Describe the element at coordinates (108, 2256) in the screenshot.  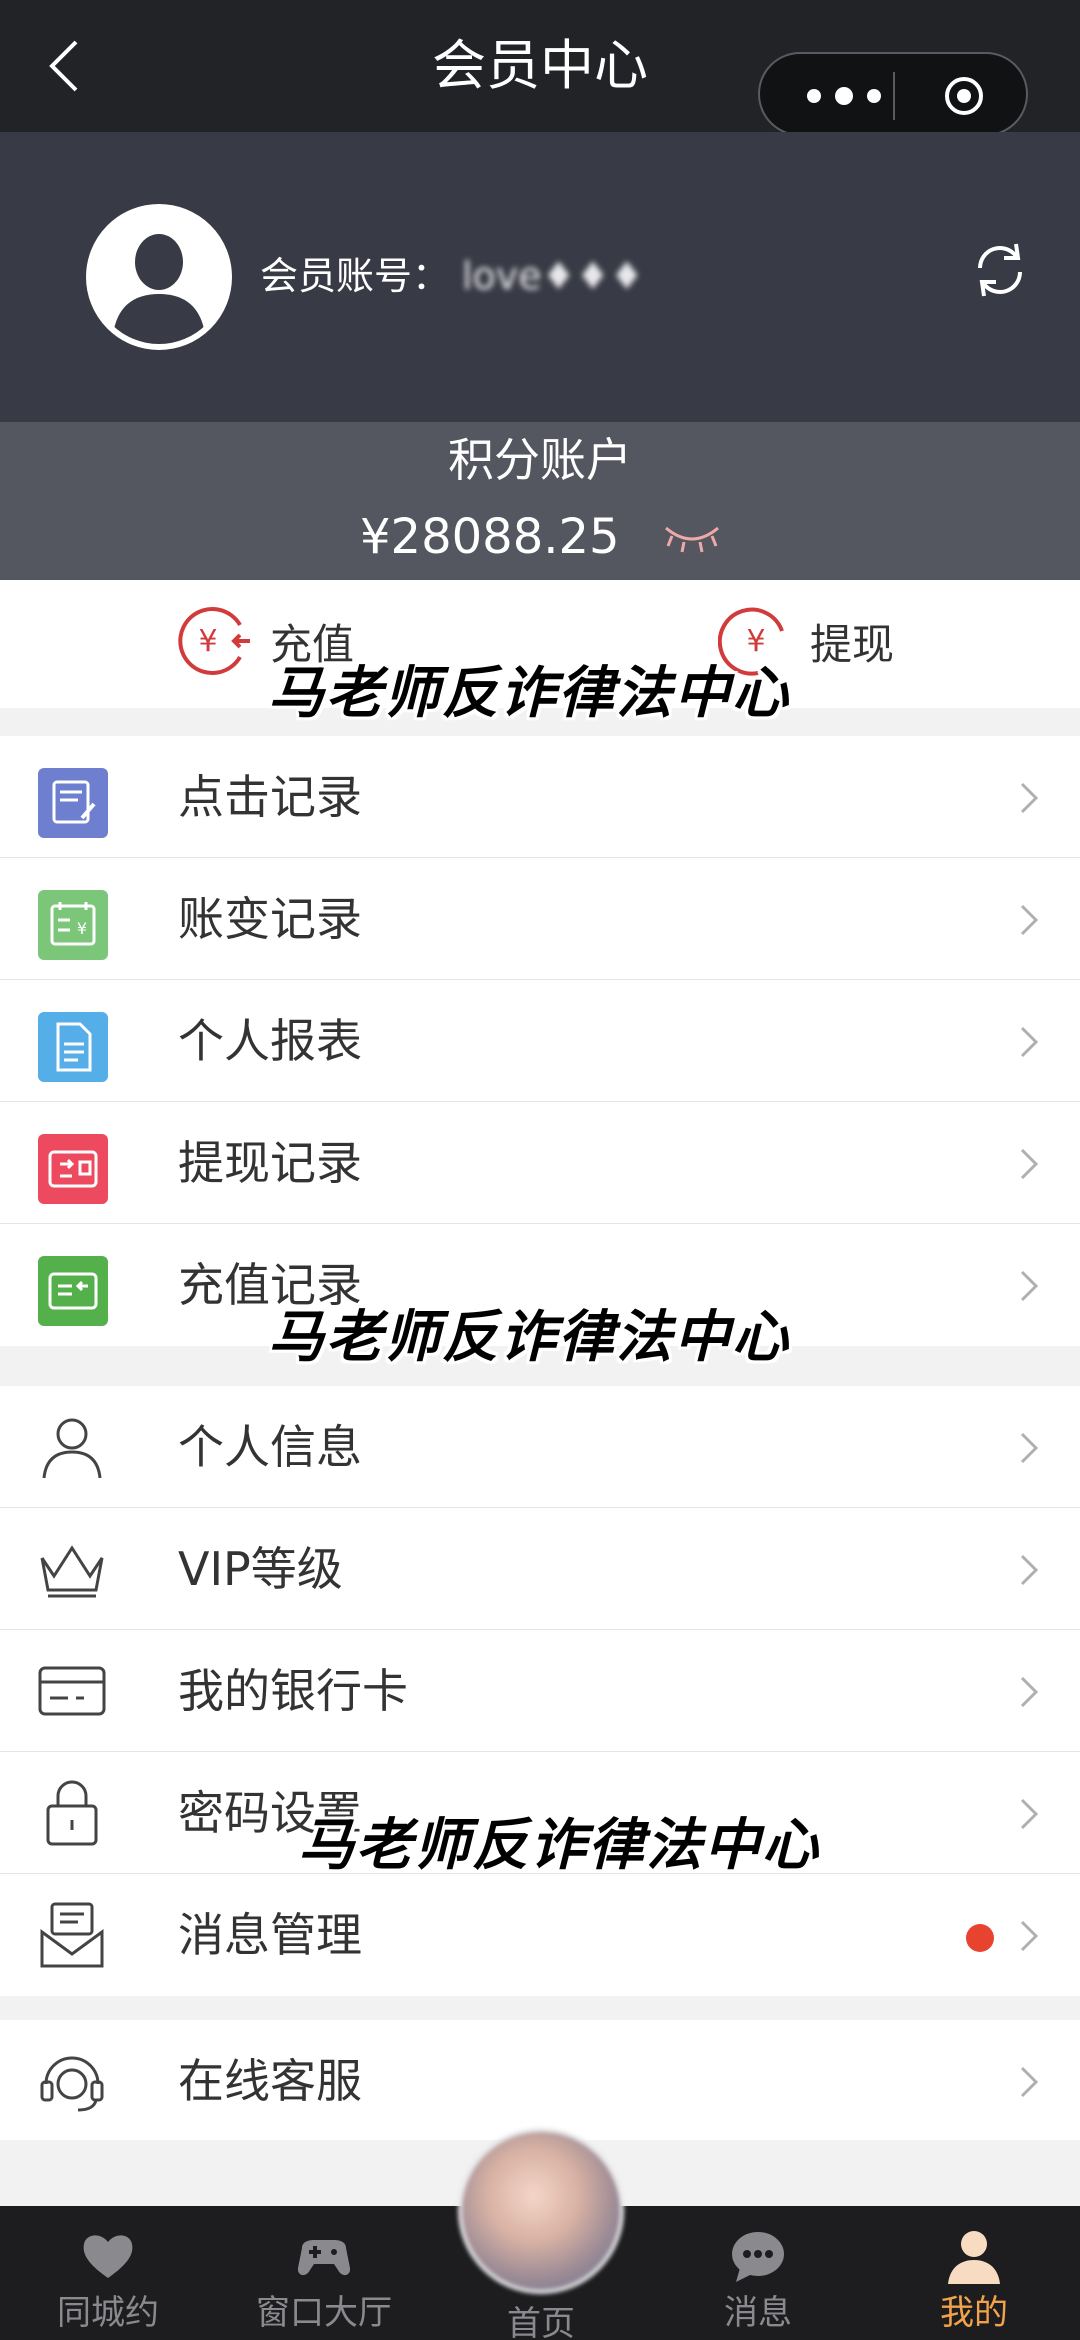
I see `heart-icon` at that location.